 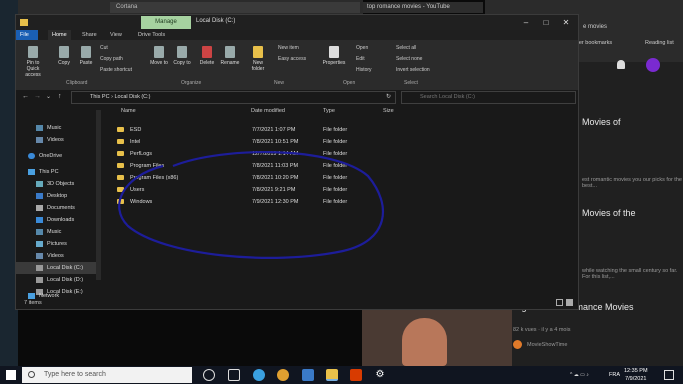 I want to click on maximize-button: □, so click(x=546, y=22).